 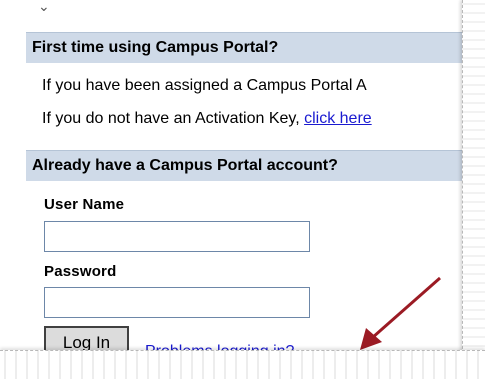 What do you see at coordinates (84, 204) in the screenshot?
I see `username-label: User Name` at bounding box center [84, 204].